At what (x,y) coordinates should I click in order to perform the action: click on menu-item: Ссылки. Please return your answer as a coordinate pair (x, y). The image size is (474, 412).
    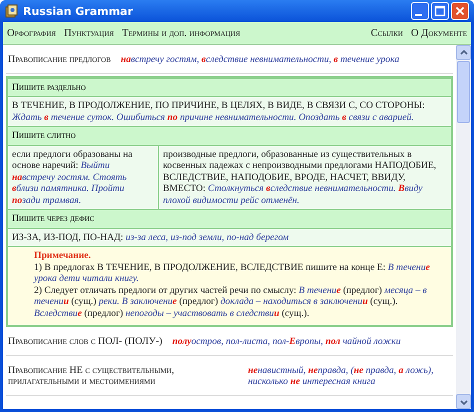
    Looking at the image, I should click on (386, 33).